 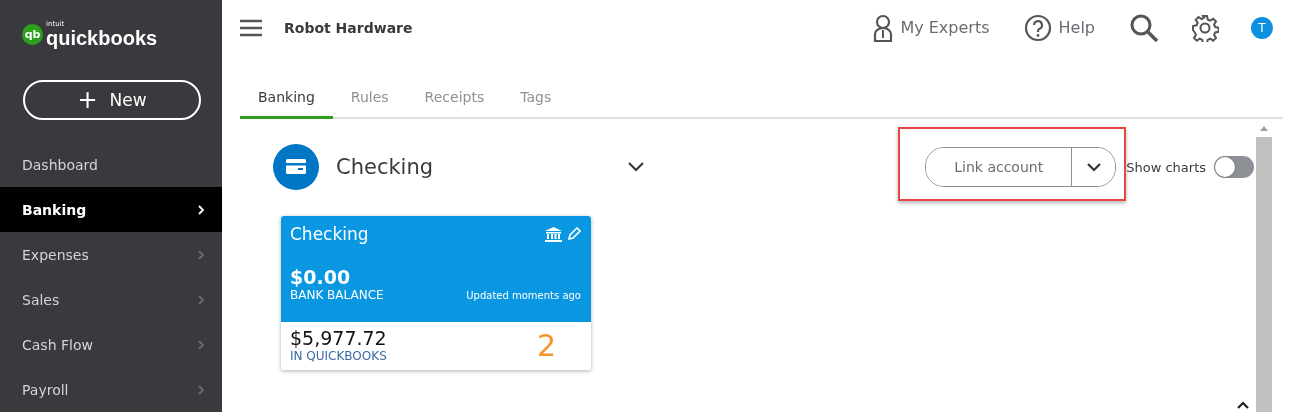 What do you see at coordinates (523, 295) in the screenshot?
I see `updated-text: Updated moments ago` at bounding box center [523, 295].